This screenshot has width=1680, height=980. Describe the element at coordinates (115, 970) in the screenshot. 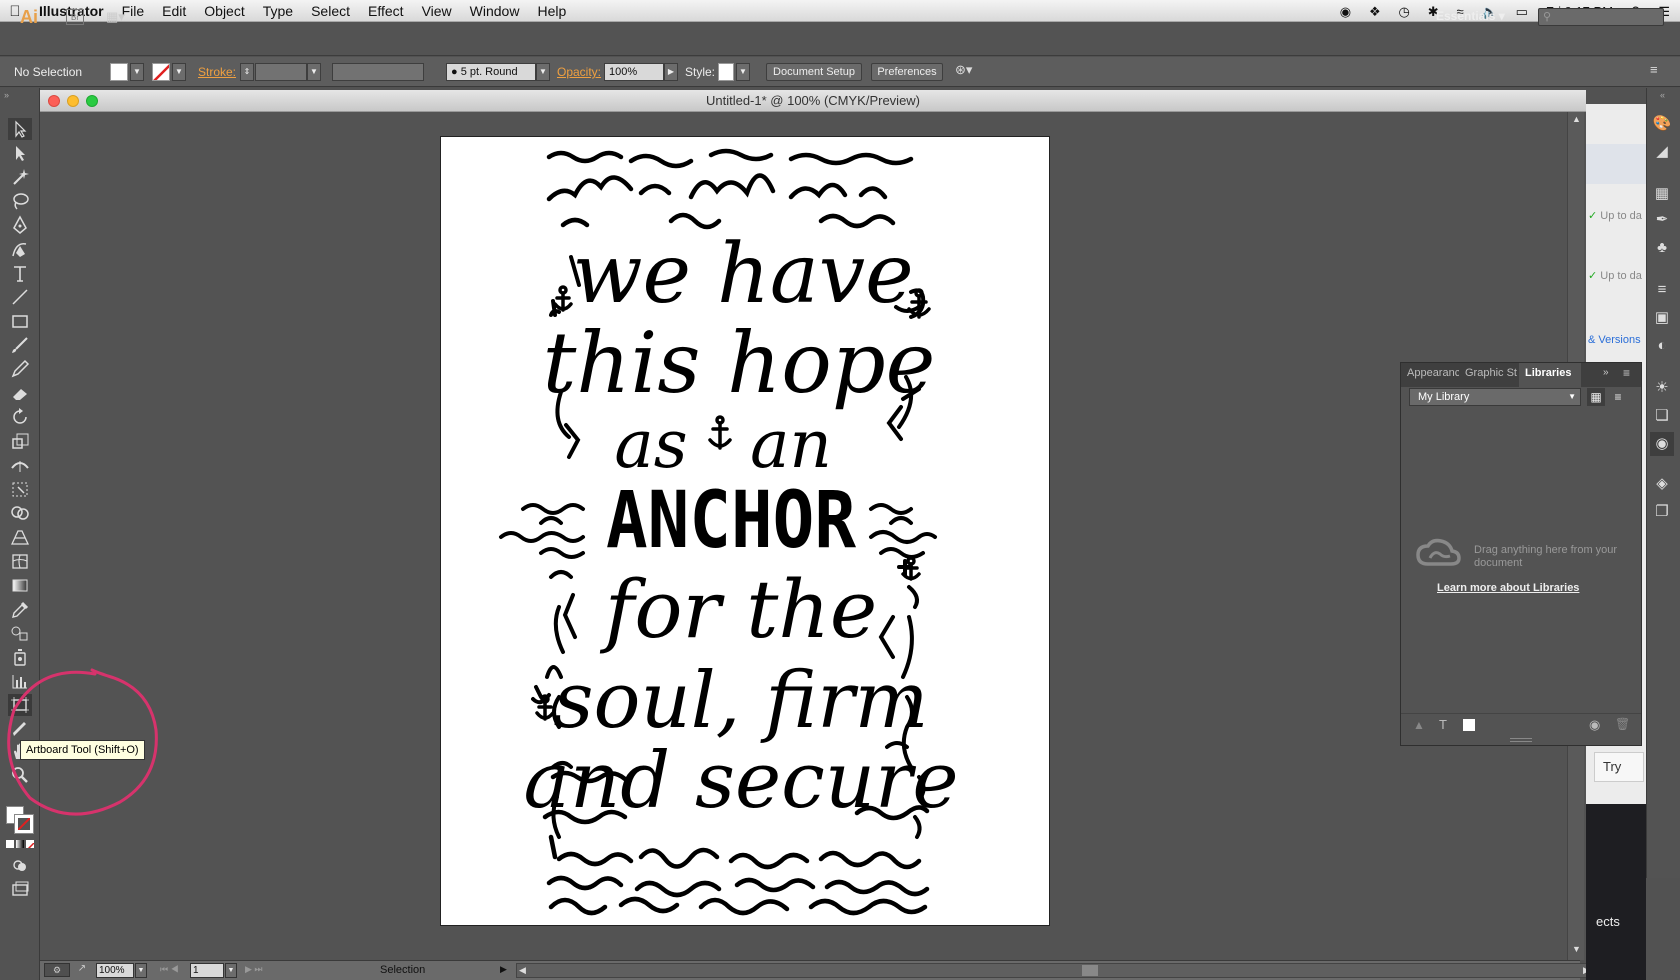

I see `zoom-level-field: 100%` at that location.